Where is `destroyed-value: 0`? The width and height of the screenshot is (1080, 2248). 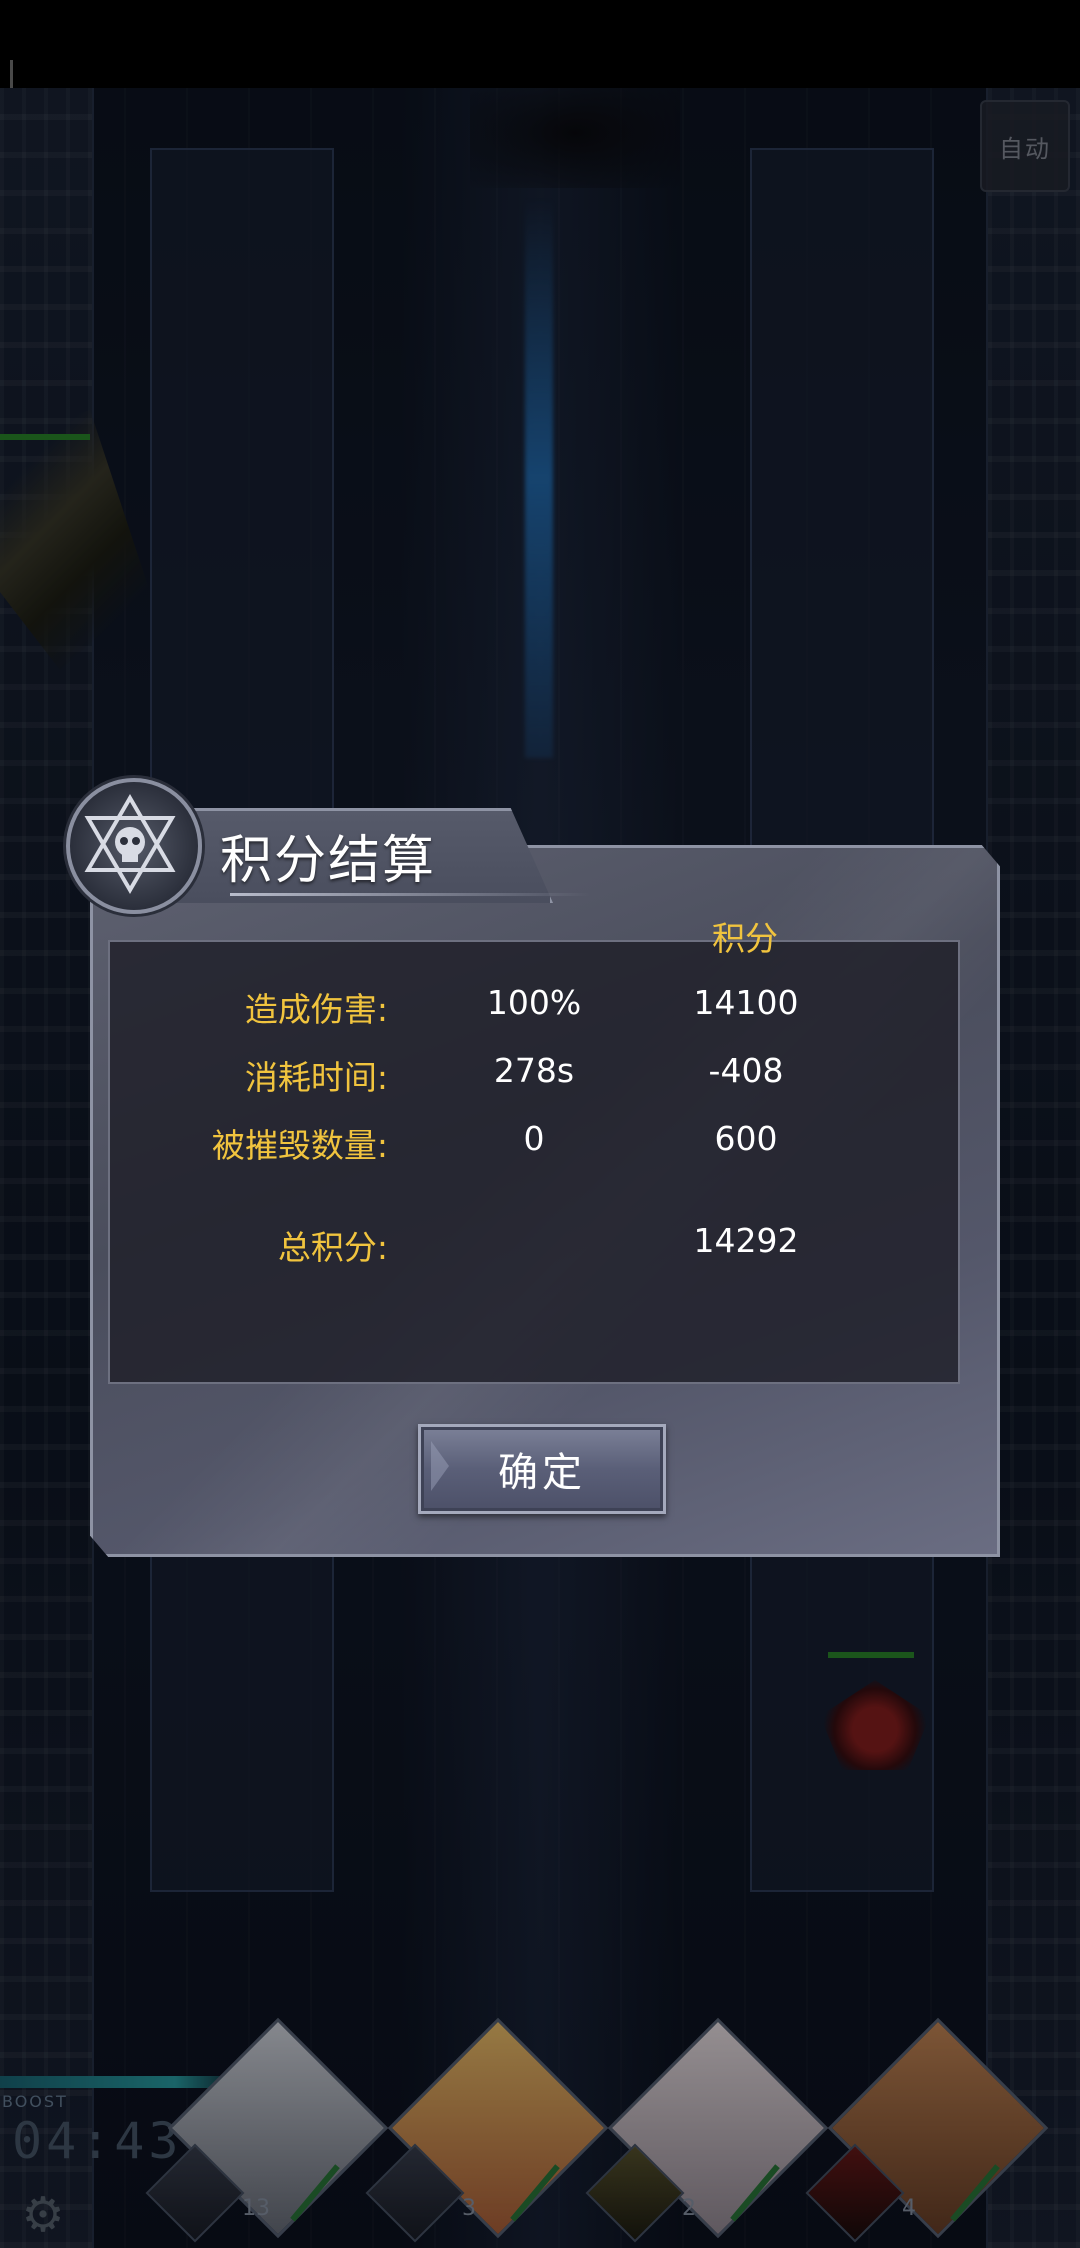 destroyed-value: 0 is located at coordinates (534, 1138).